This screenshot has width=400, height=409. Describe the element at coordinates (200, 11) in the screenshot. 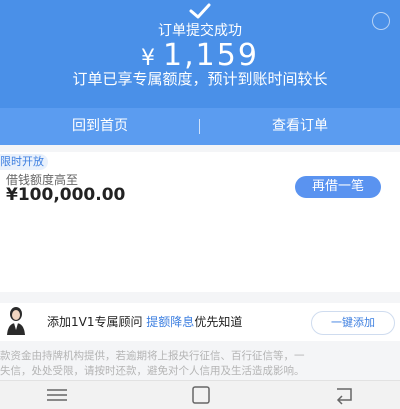

I see `check-icon` at that location.